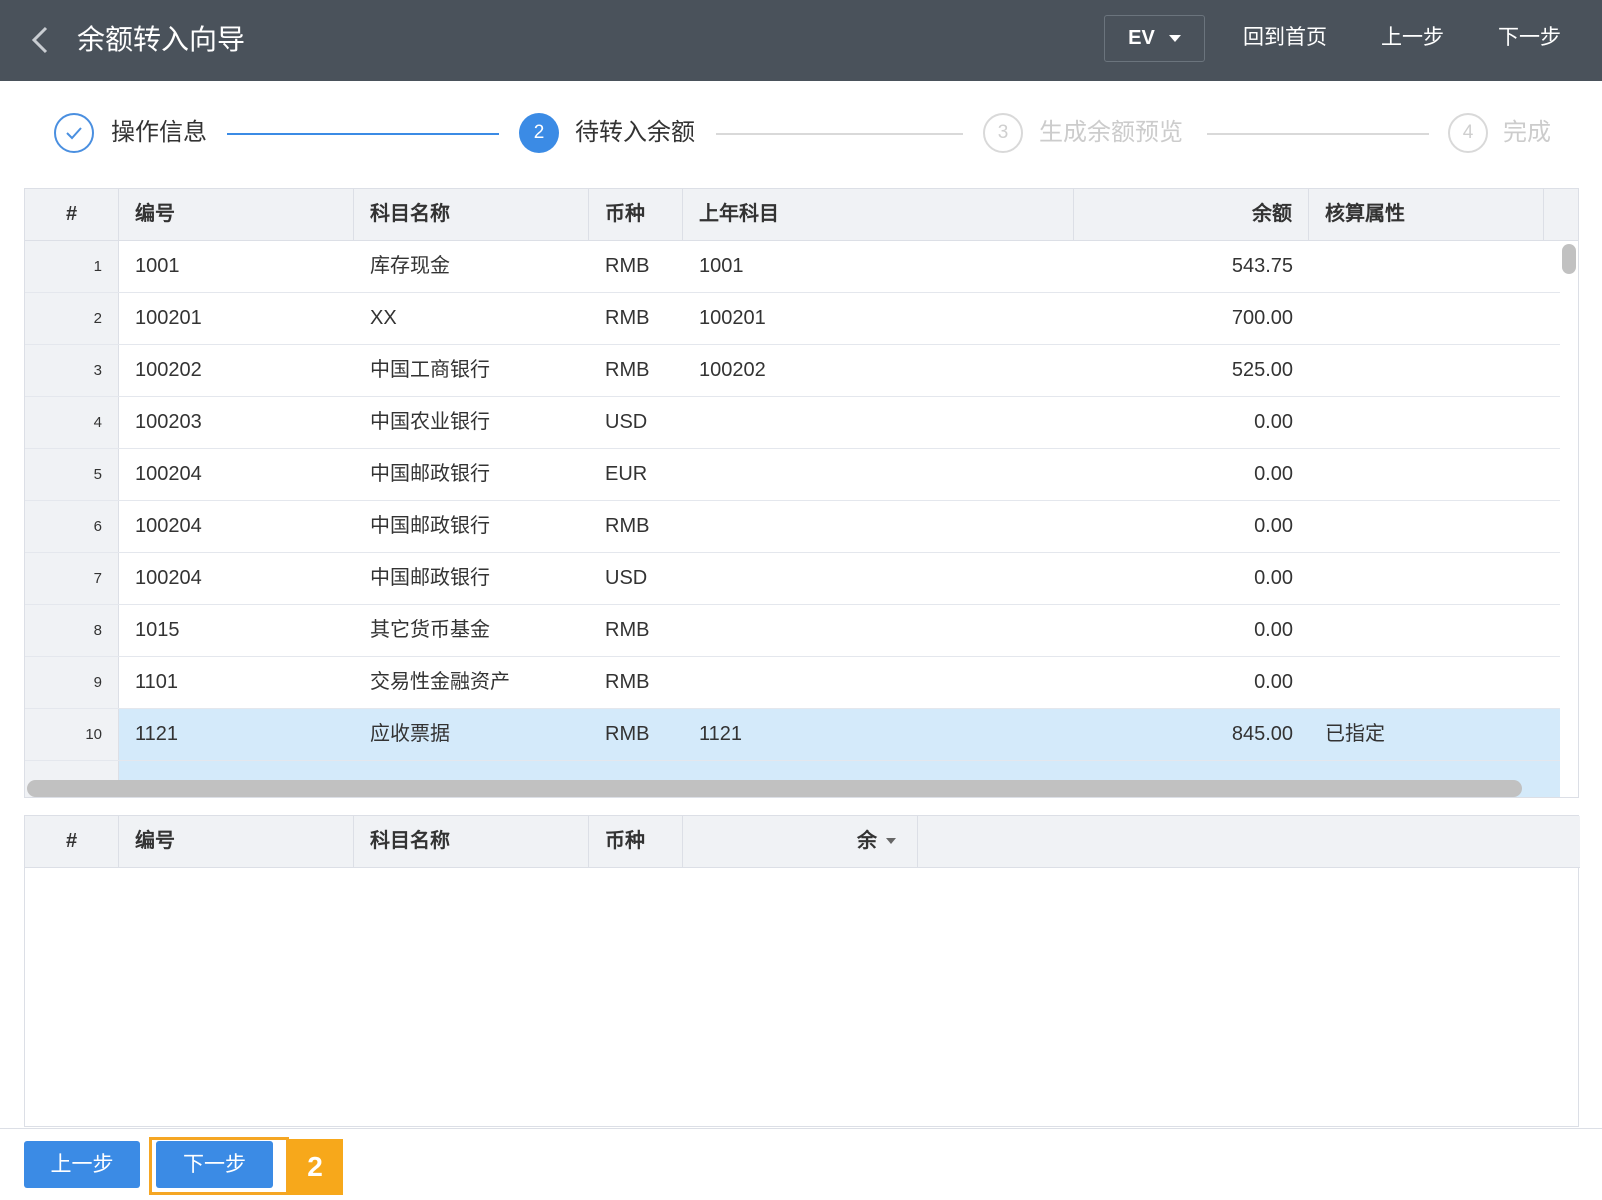 The height and width of the screenshot is (1200, 1602). I want to click on table-row: 9 1101 交易性金融资产 RMB 0.00, so click(792, 683).